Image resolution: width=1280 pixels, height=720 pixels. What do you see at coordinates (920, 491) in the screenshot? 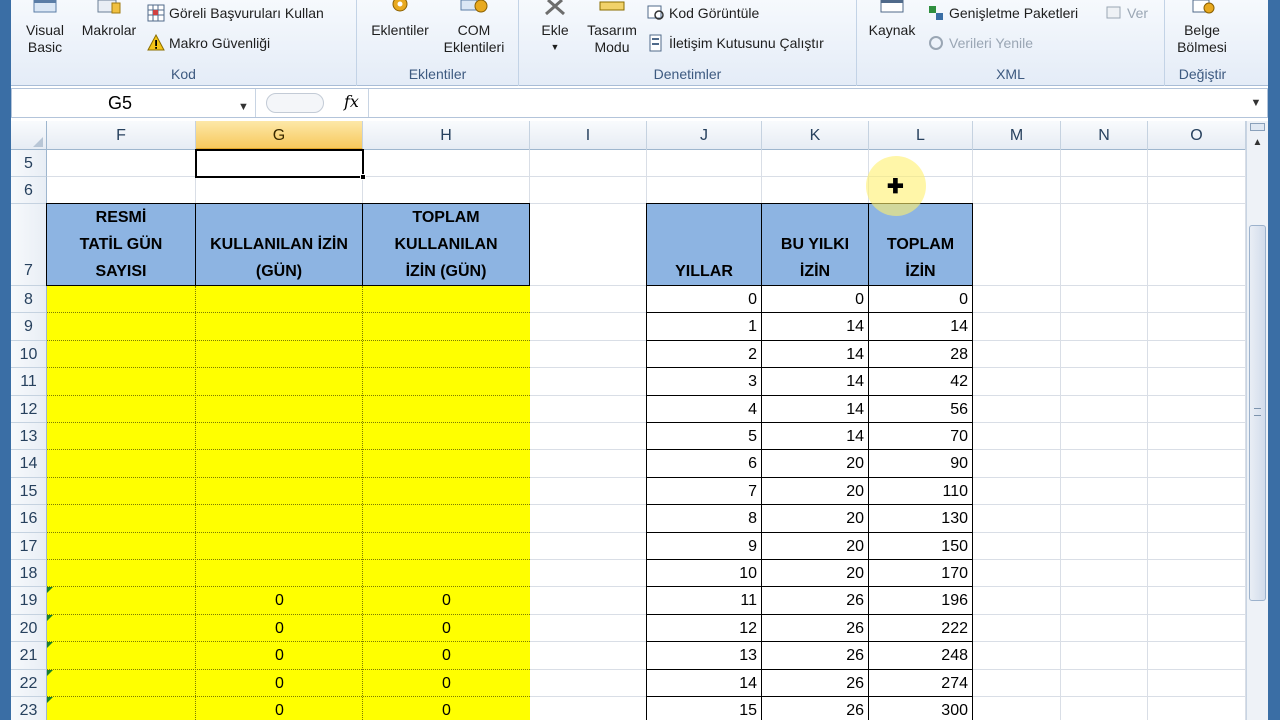
I see `cell-l15: 110` at bounding box center [920, 491].